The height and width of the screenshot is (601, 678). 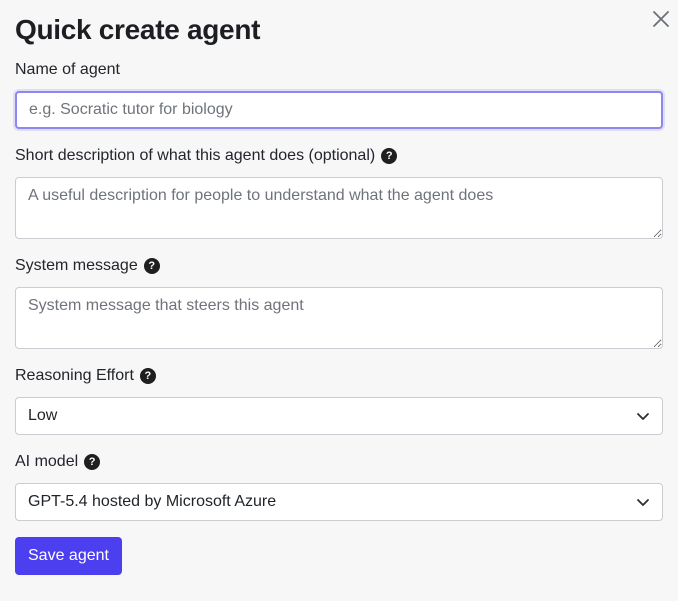 I want to click on description-textarea, so click(x=339, y=208).